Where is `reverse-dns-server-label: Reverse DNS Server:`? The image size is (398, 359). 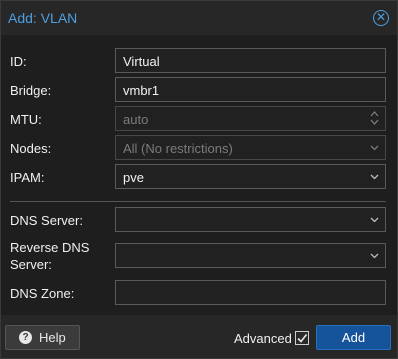
reverse-dns-server-label: Reverse DNS Server: is located at coordinates (49, 256).